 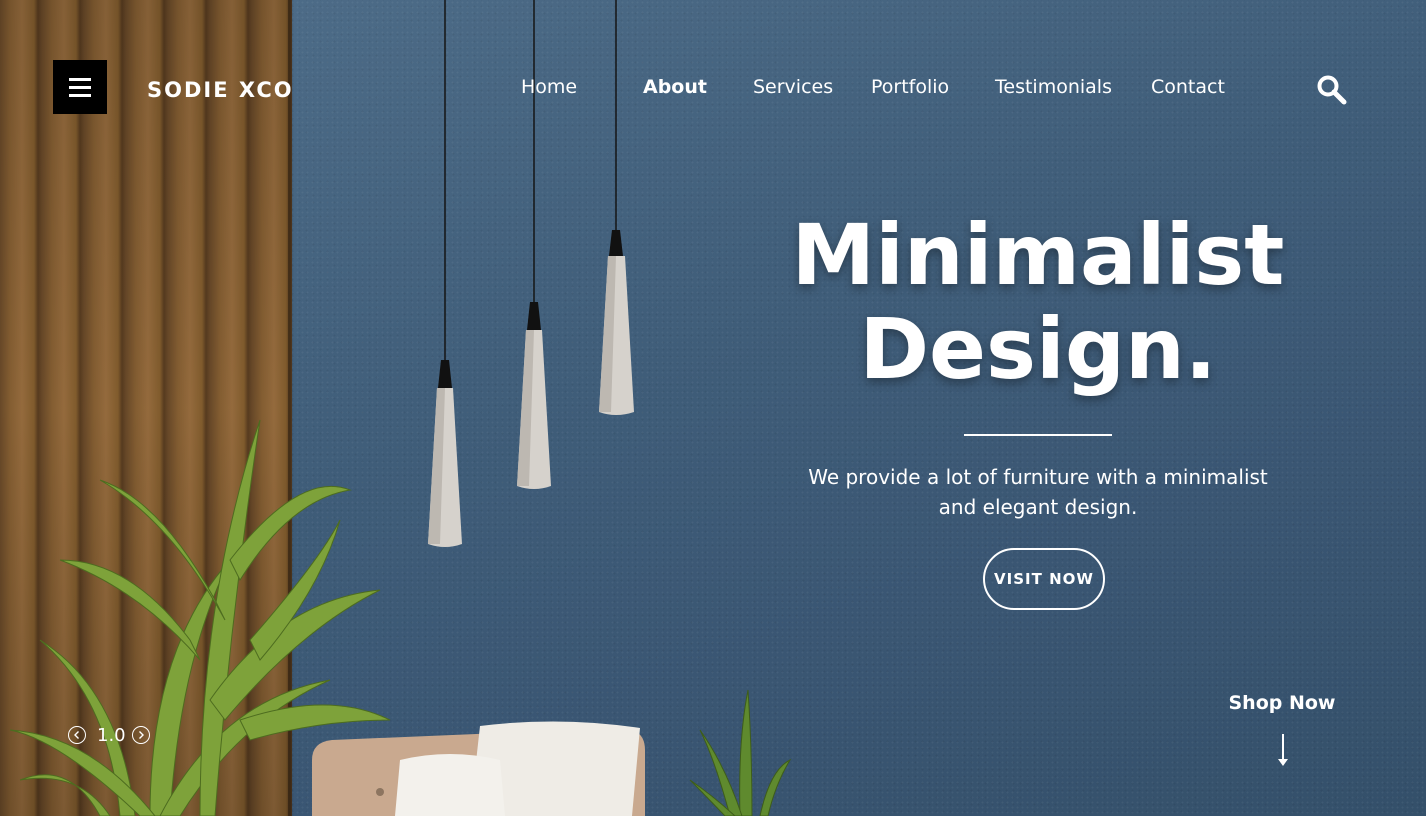 I want to click on arrow-down-icon, so click(x=1283, y=750).